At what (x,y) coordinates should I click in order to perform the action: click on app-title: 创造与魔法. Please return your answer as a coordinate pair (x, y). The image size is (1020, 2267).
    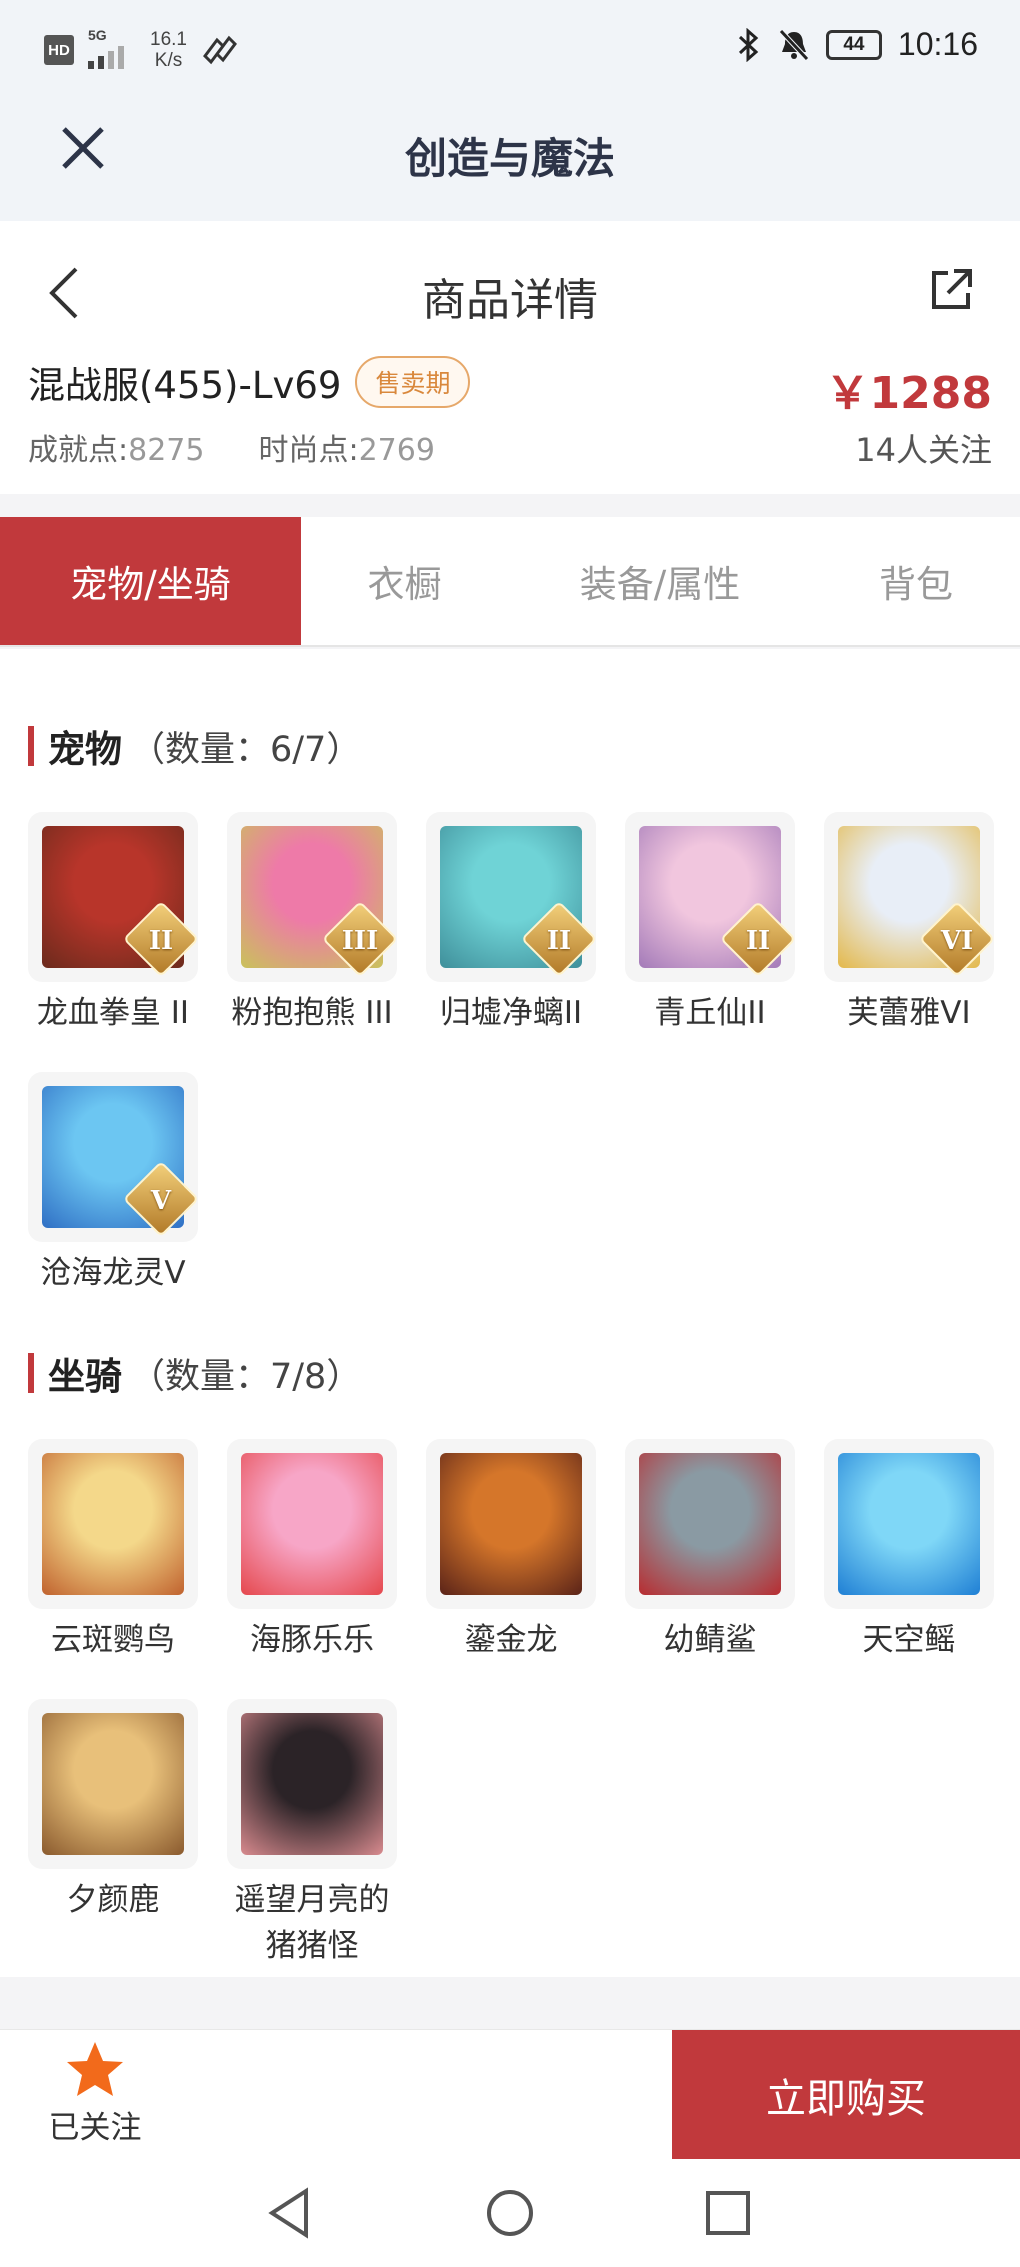
    Looking at the image, I should click on (509, 158).